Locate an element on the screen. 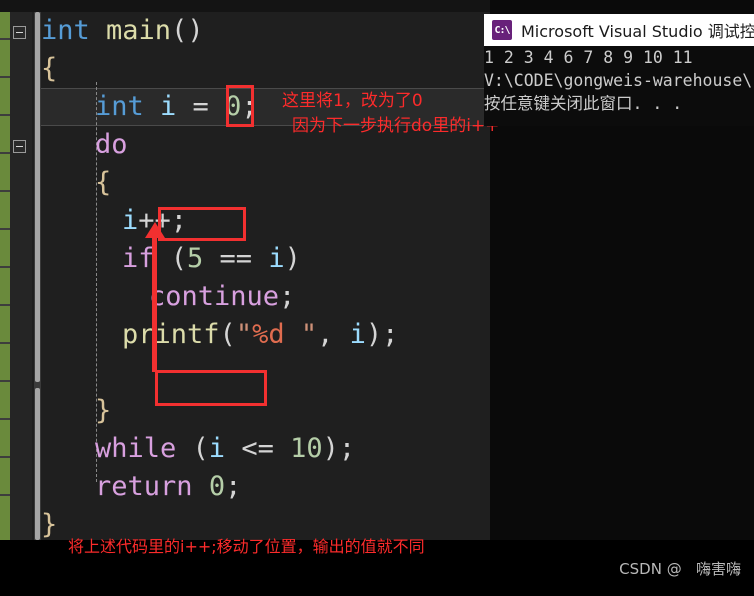 The image size is (754, 596). code-token: printf is located at coordinates (171, 334).